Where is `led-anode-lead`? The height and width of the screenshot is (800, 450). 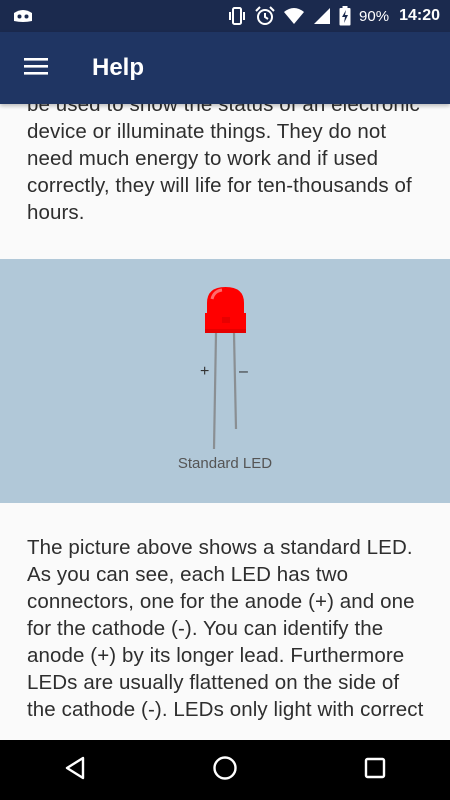 led-anode-lead is located at coordinates (215, 391).